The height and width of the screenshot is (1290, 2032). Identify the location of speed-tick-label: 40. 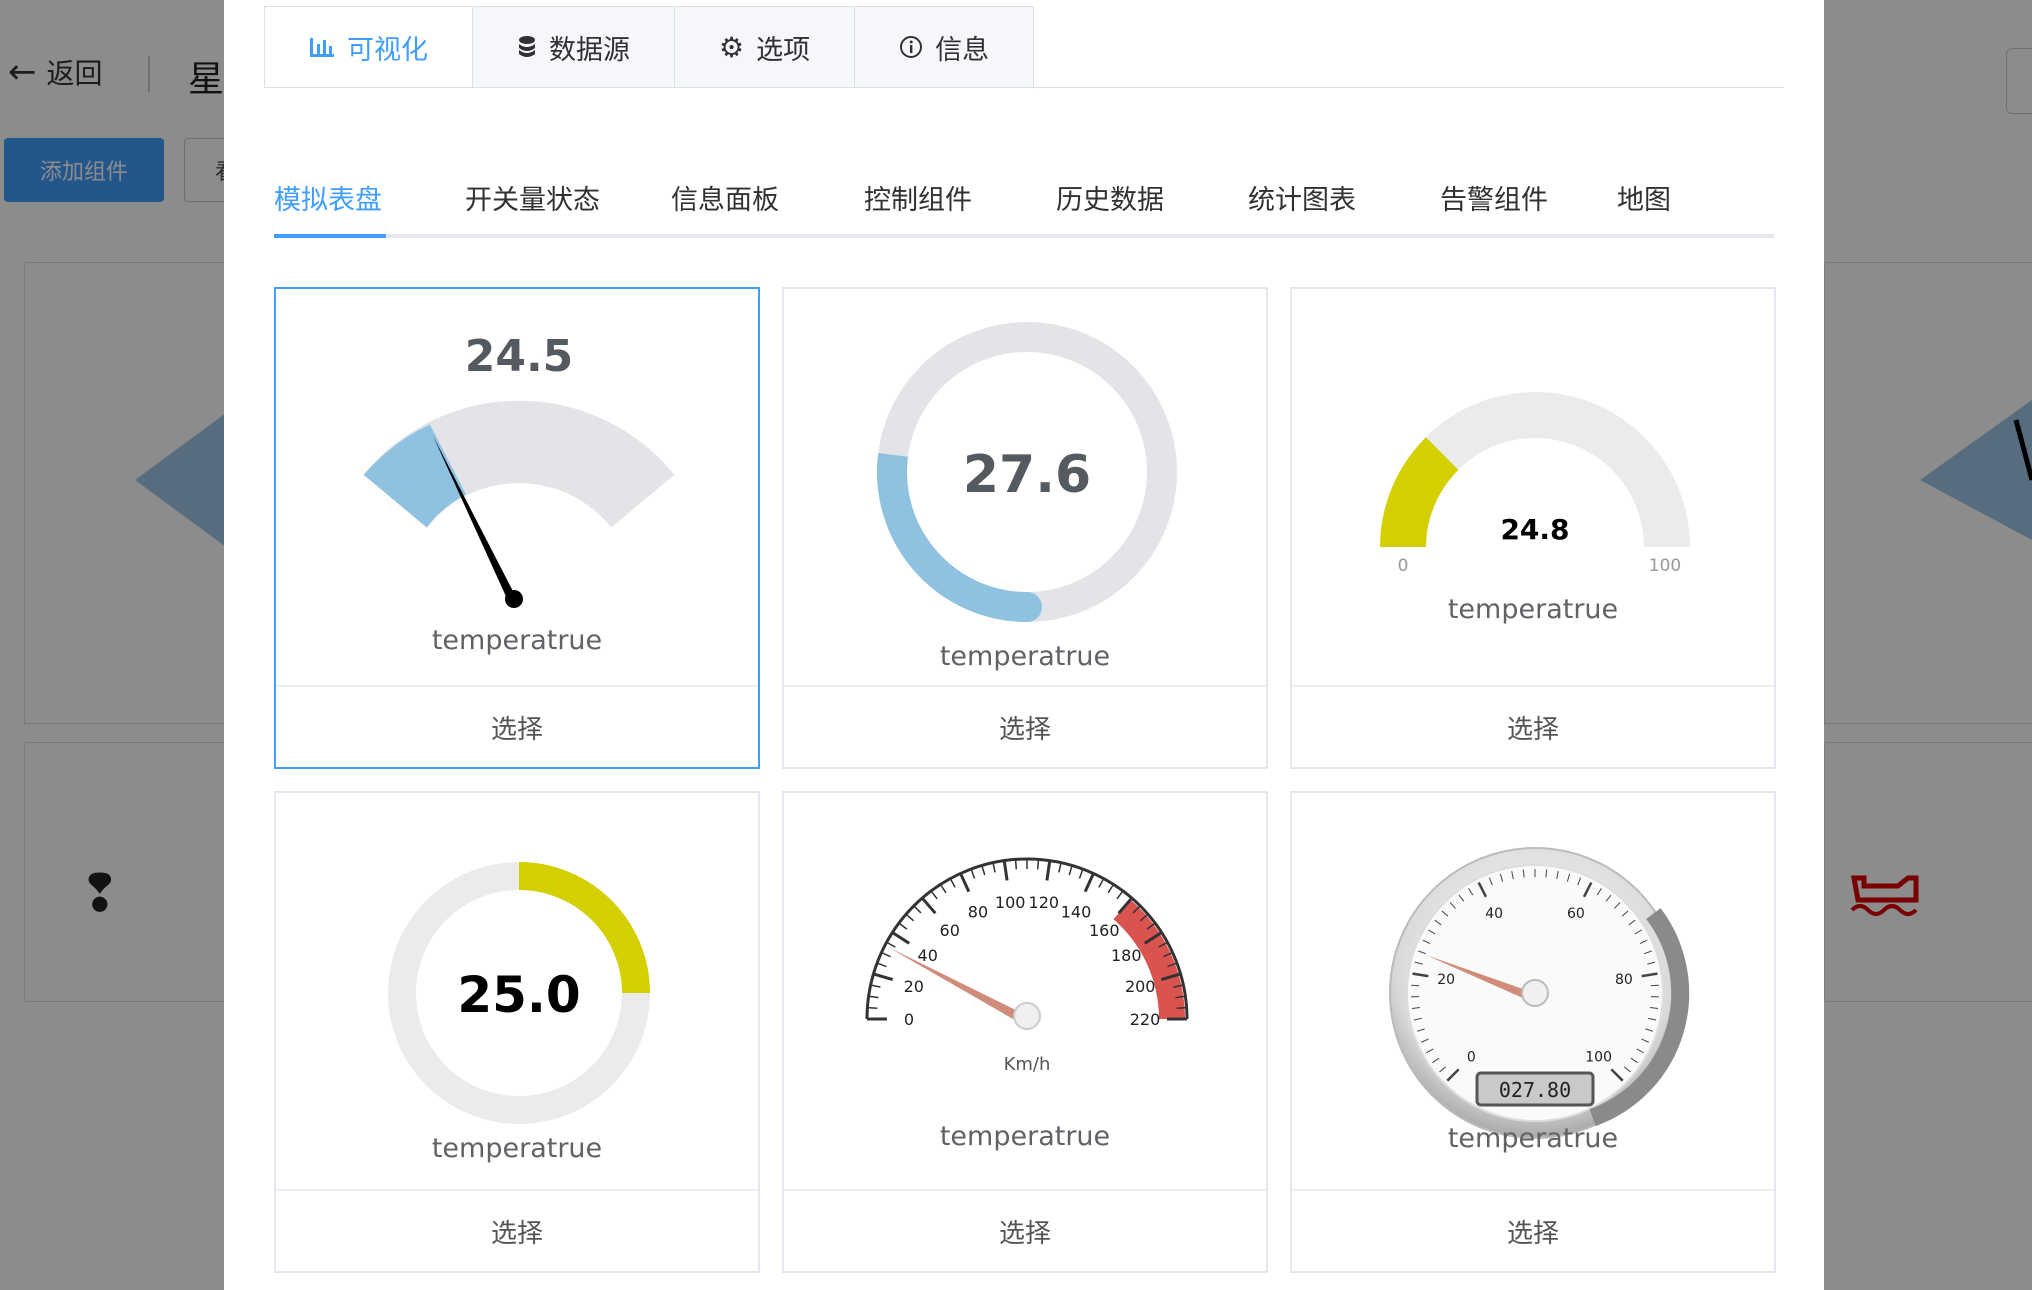
(928, 955).